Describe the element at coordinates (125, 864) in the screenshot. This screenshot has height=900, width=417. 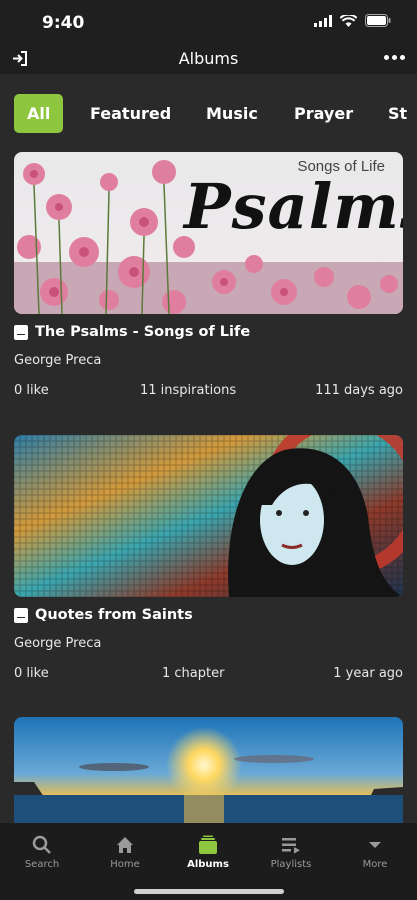
I see `nav-home-label: Home` at that location.